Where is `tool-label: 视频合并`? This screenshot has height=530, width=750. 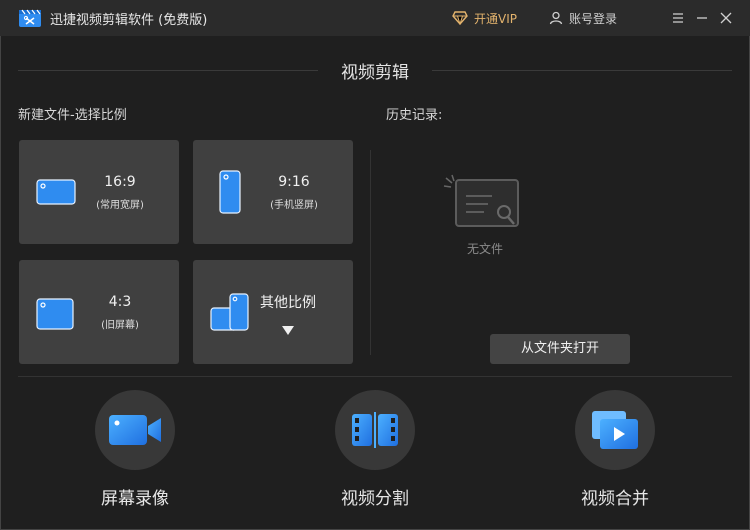 tool-label: 视频合并 is located at coordinates (615, 499).